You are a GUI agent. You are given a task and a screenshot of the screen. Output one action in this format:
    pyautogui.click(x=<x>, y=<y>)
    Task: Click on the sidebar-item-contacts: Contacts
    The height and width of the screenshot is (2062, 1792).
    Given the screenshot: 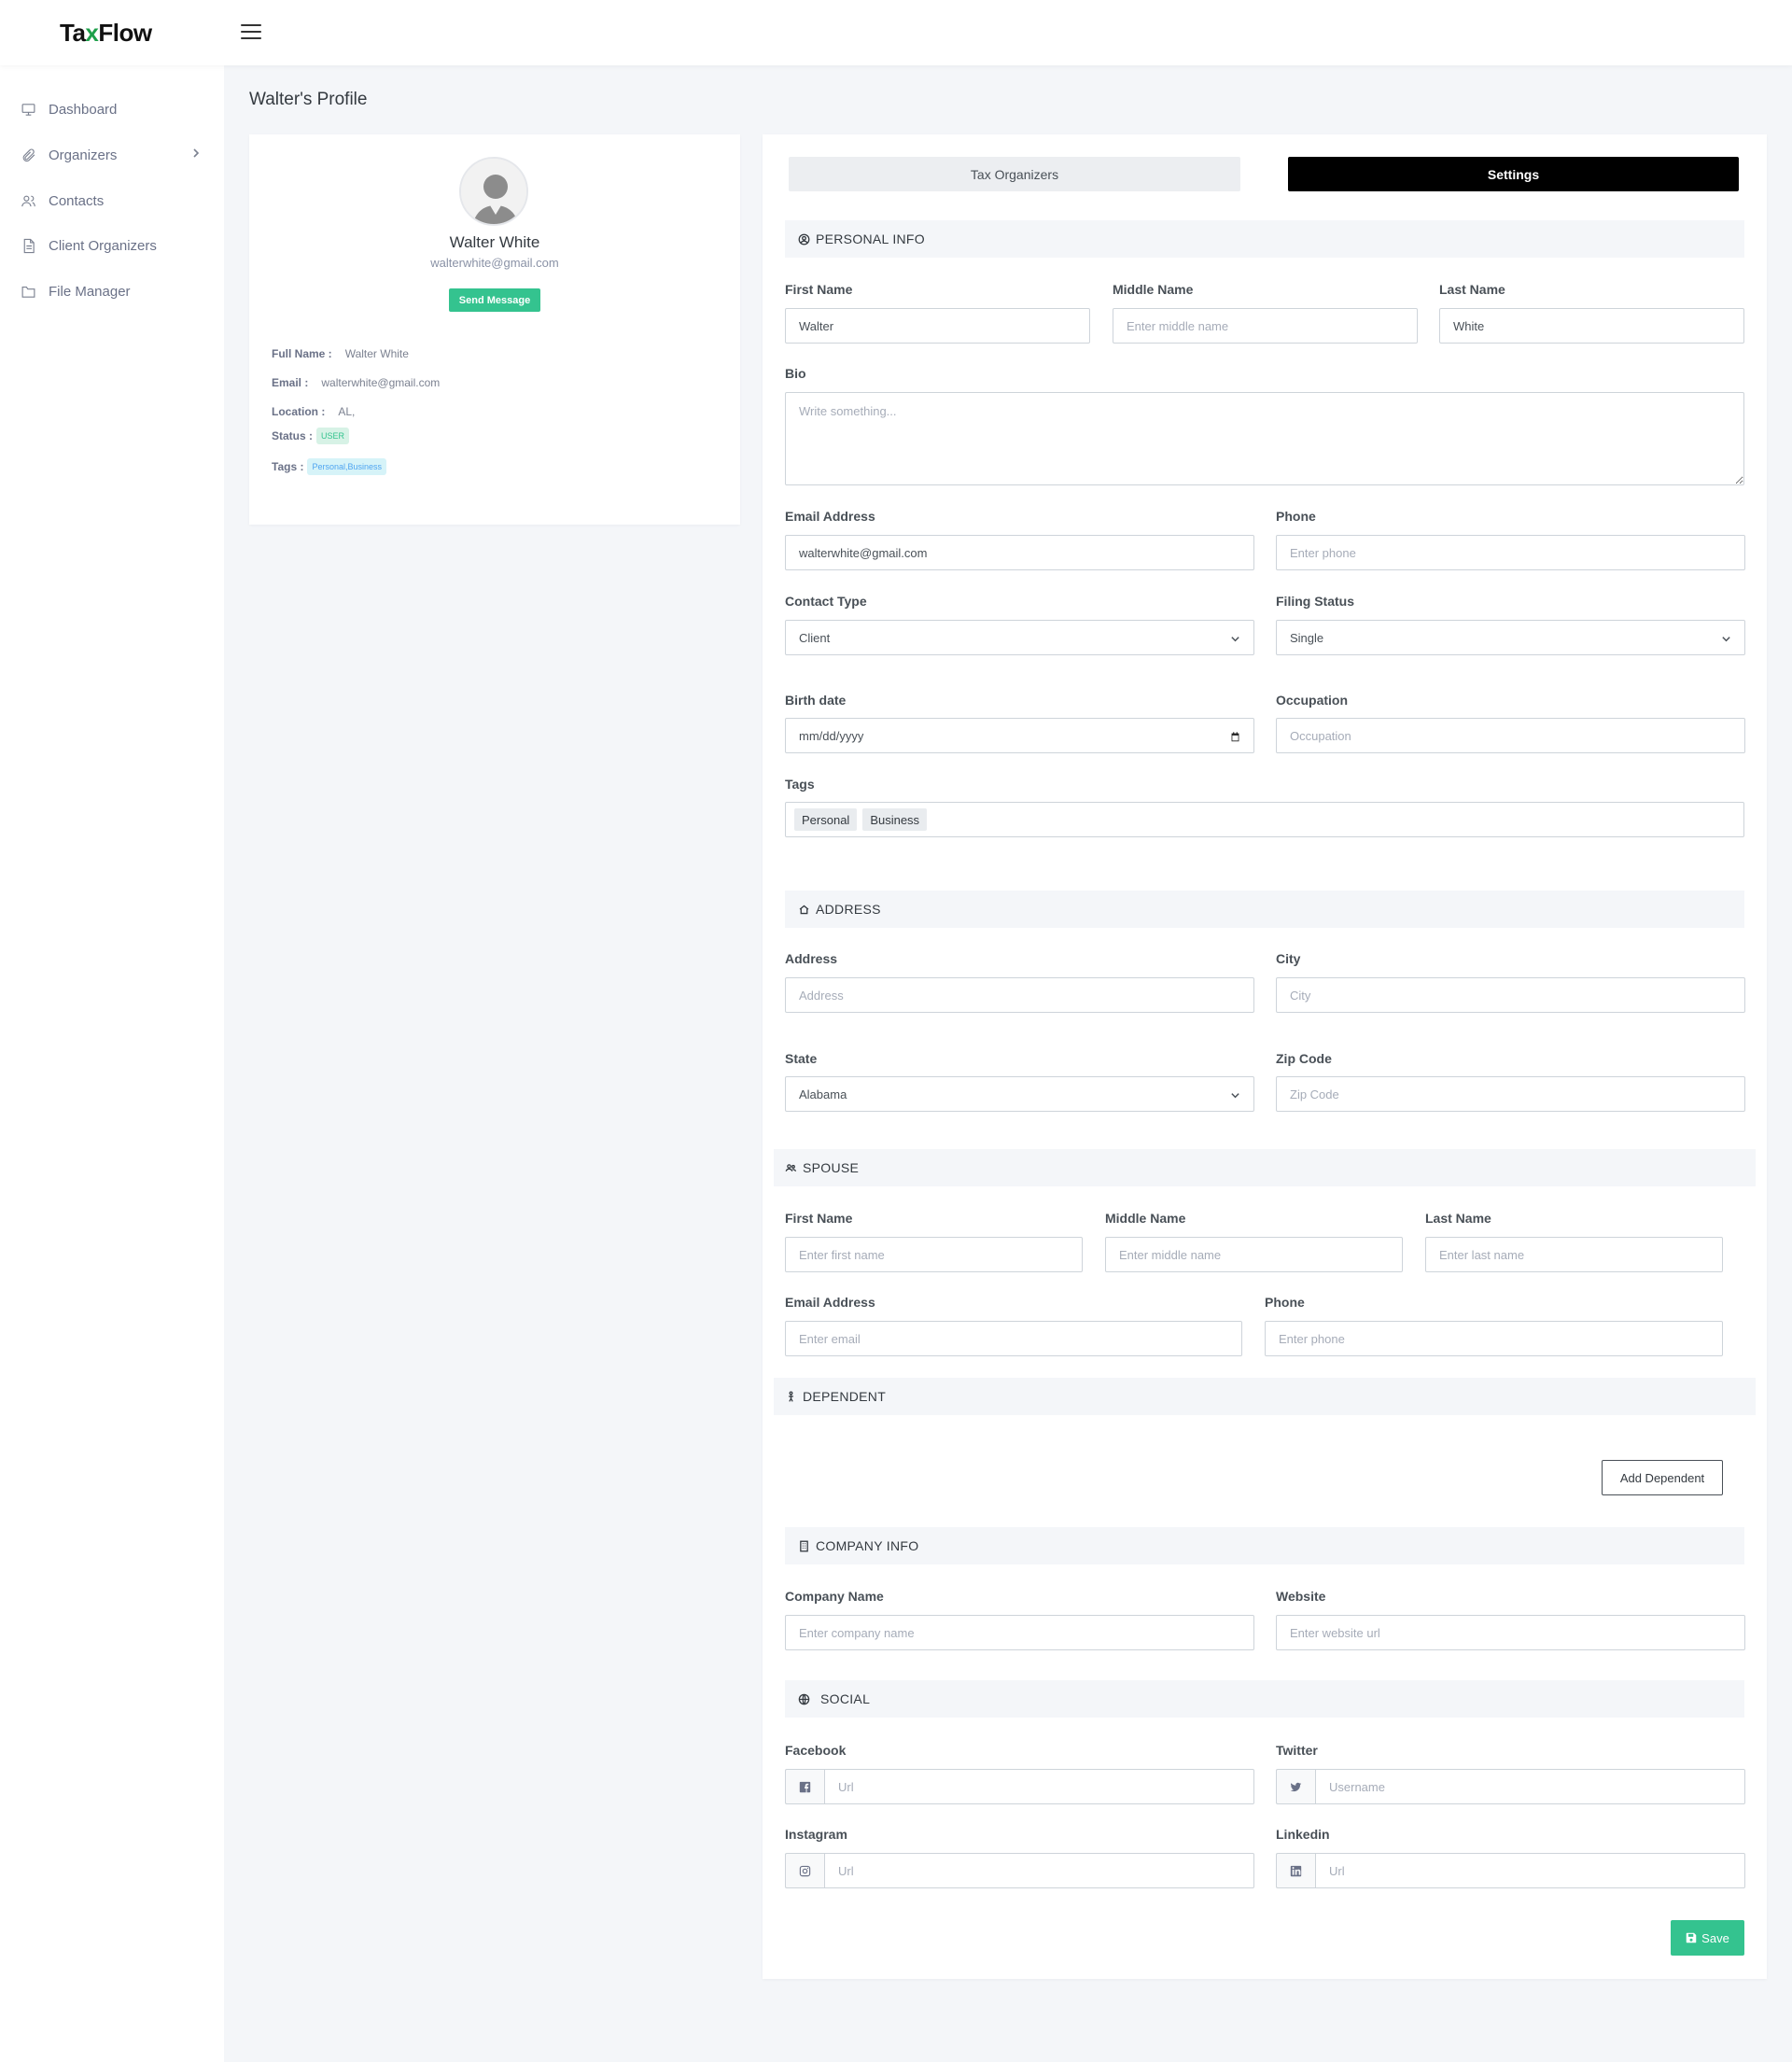 What is the action you would take?
    pyautogui.click(x=112, y=200)
    